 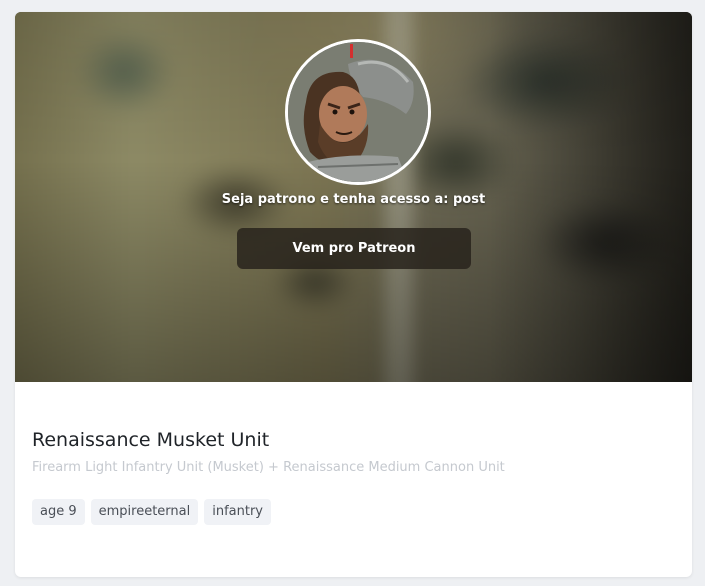 What do you see at coordinates (238, 512) in the screenshot?
I see `tag-infantry: infantry` at bounding box center [238, 512].